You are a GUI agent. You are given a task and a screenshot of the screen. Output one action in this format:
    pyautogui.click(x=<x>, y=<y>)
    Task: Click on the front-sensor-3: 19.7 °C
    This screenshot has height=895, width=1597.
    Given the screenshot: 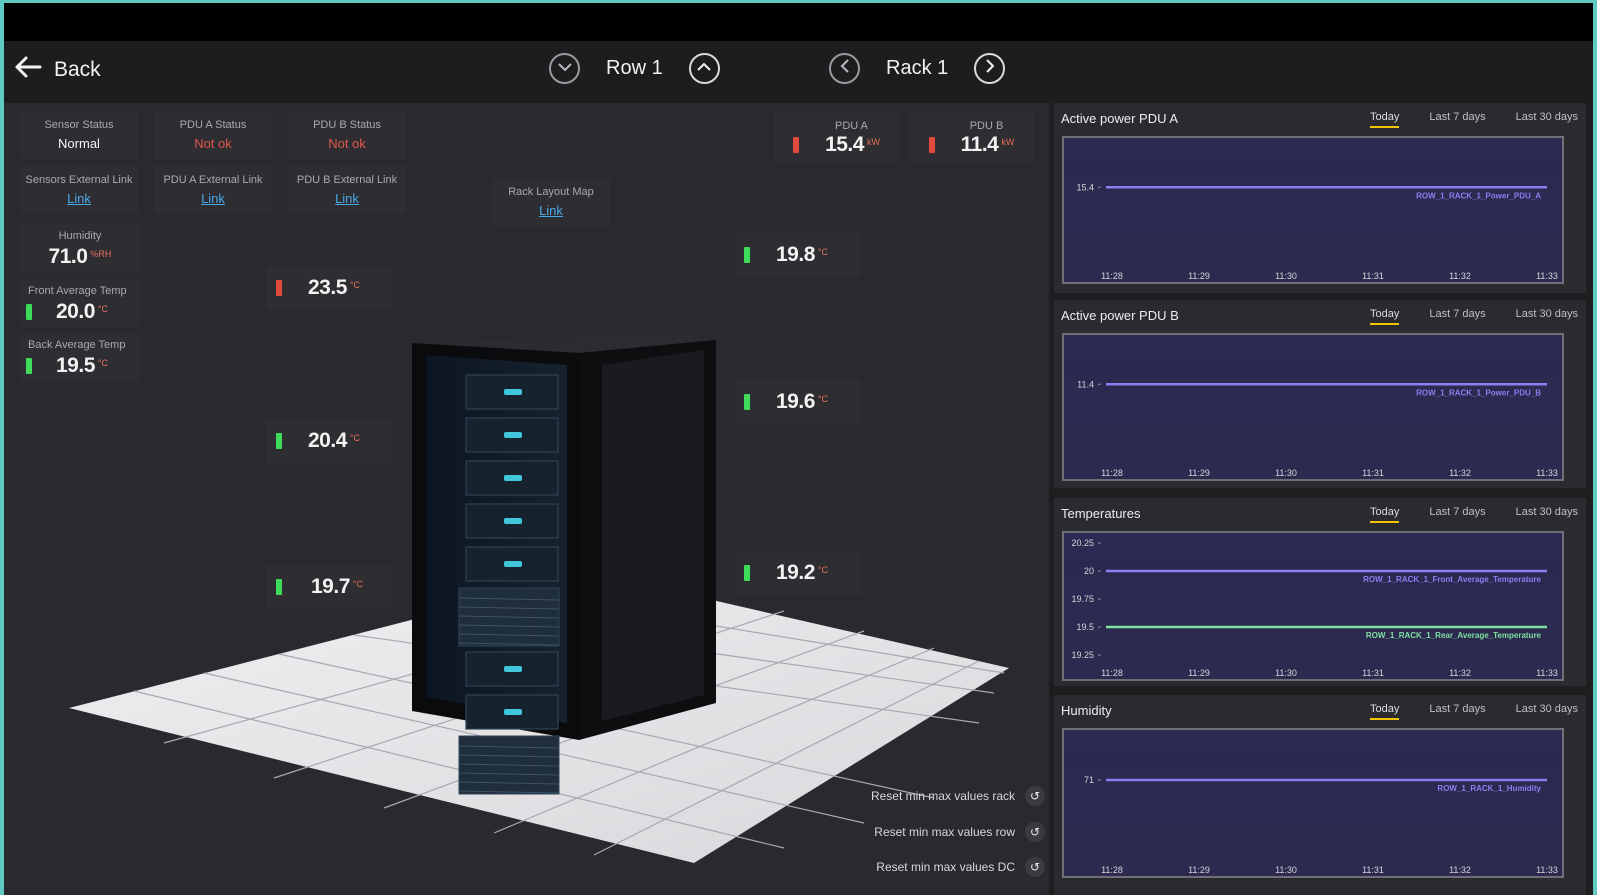 What is the action you would take?
    pyautogui.click(x=328, y=587)
    